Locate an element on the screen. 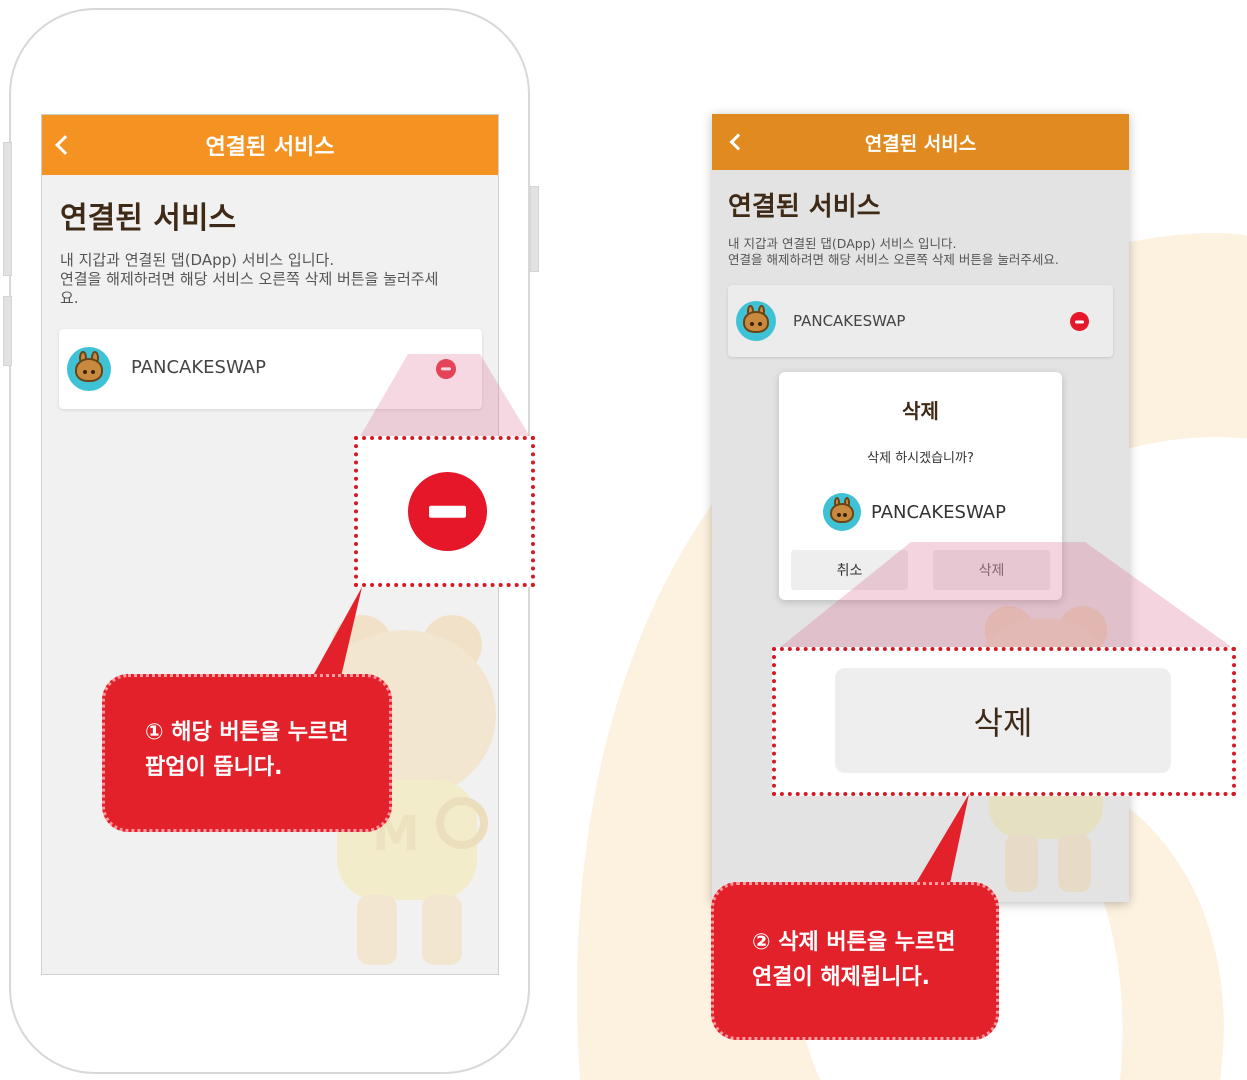  description-line: 요. is located at coordinates (69, 297).